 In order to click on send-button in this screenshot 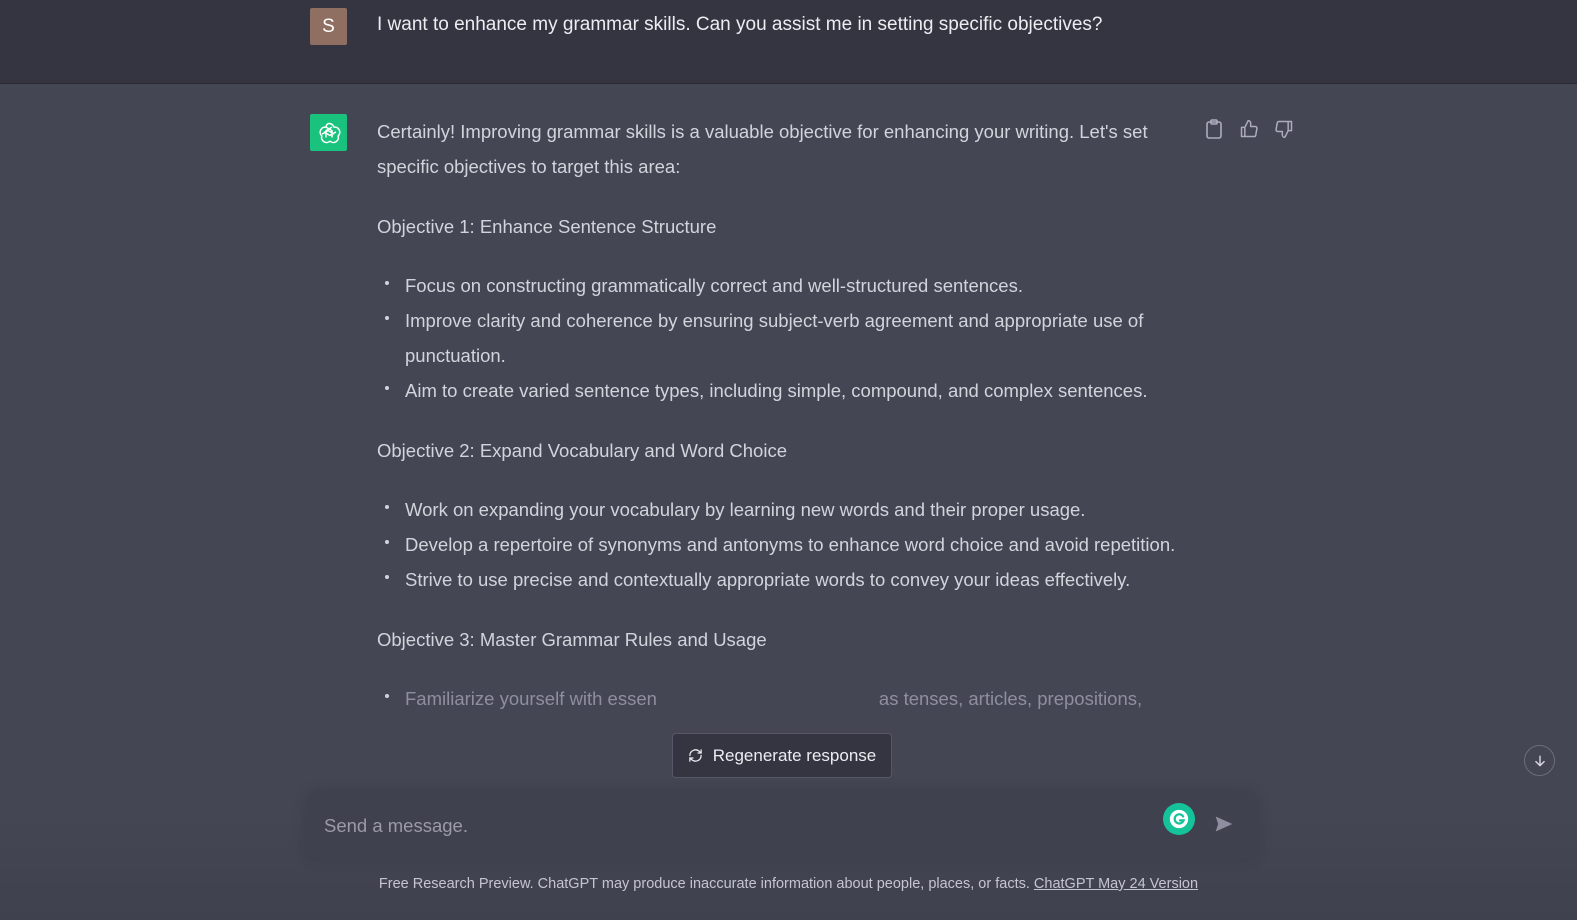, I will do `click(1224, 824)`.